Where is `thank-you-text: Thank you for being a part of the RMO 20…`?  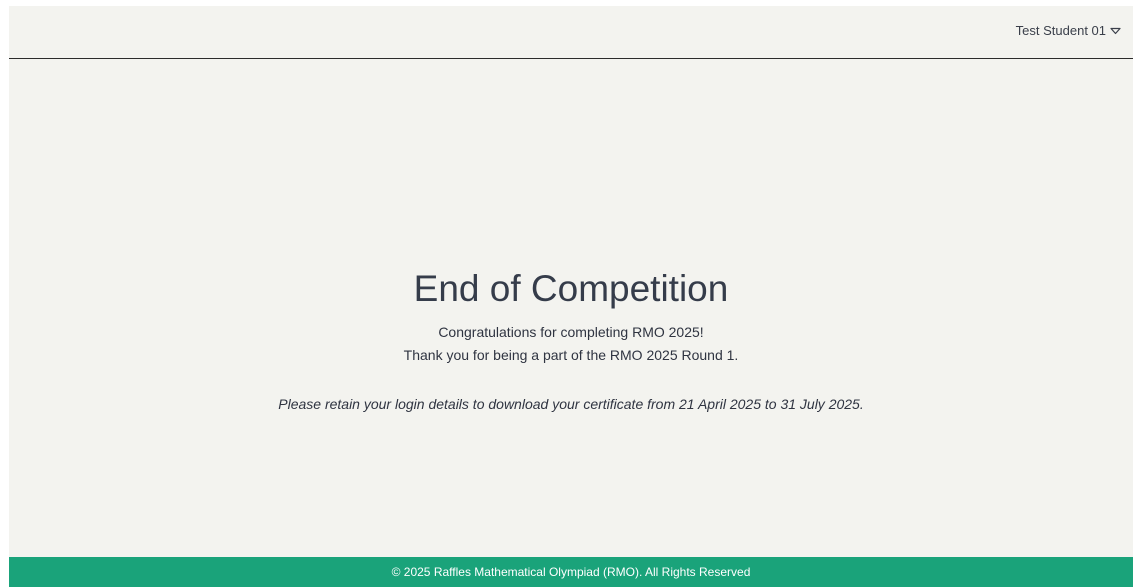
thank-you-text: Thank you for being a part of the RMO 20… is located at coordinates (571, 355).